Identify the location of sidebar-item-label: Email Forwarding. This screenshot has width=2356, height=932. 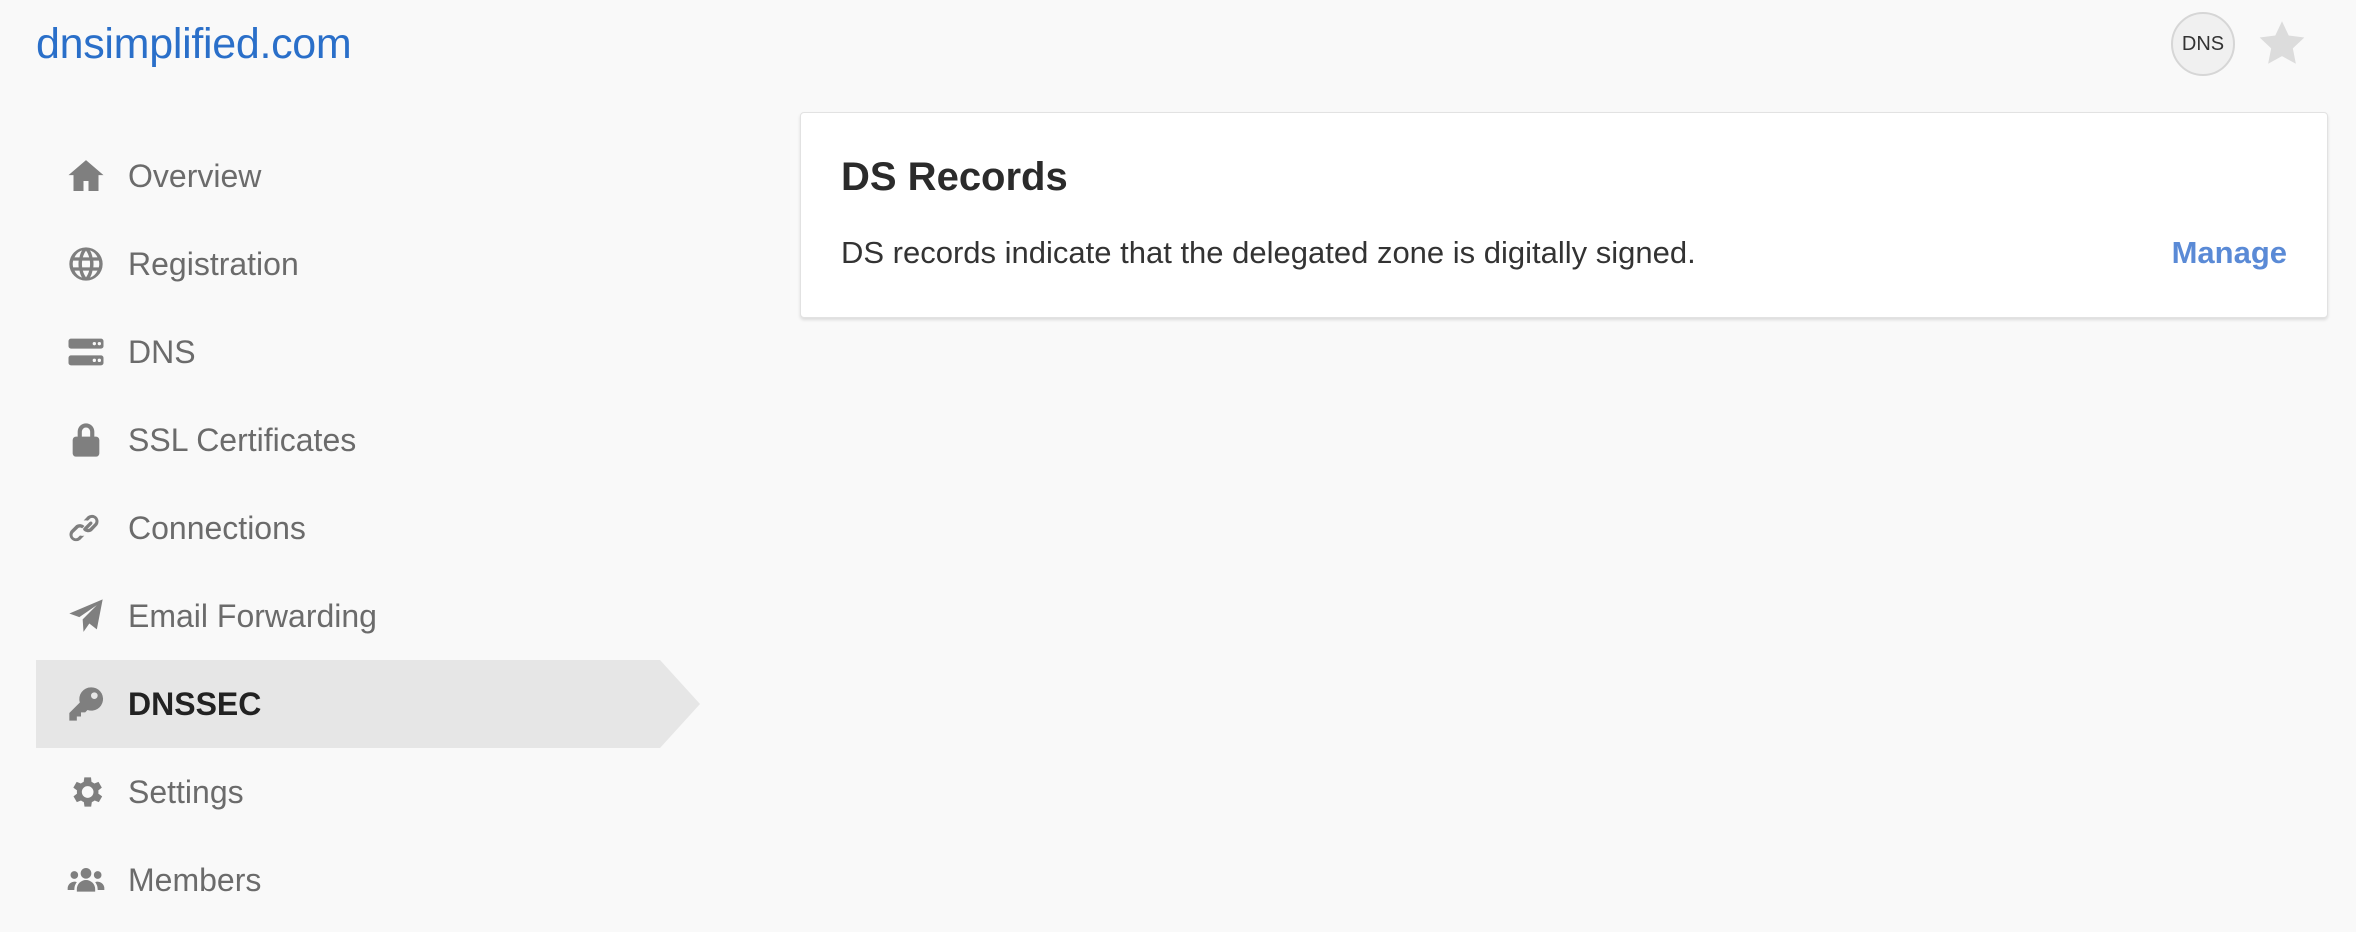
(252, 615).